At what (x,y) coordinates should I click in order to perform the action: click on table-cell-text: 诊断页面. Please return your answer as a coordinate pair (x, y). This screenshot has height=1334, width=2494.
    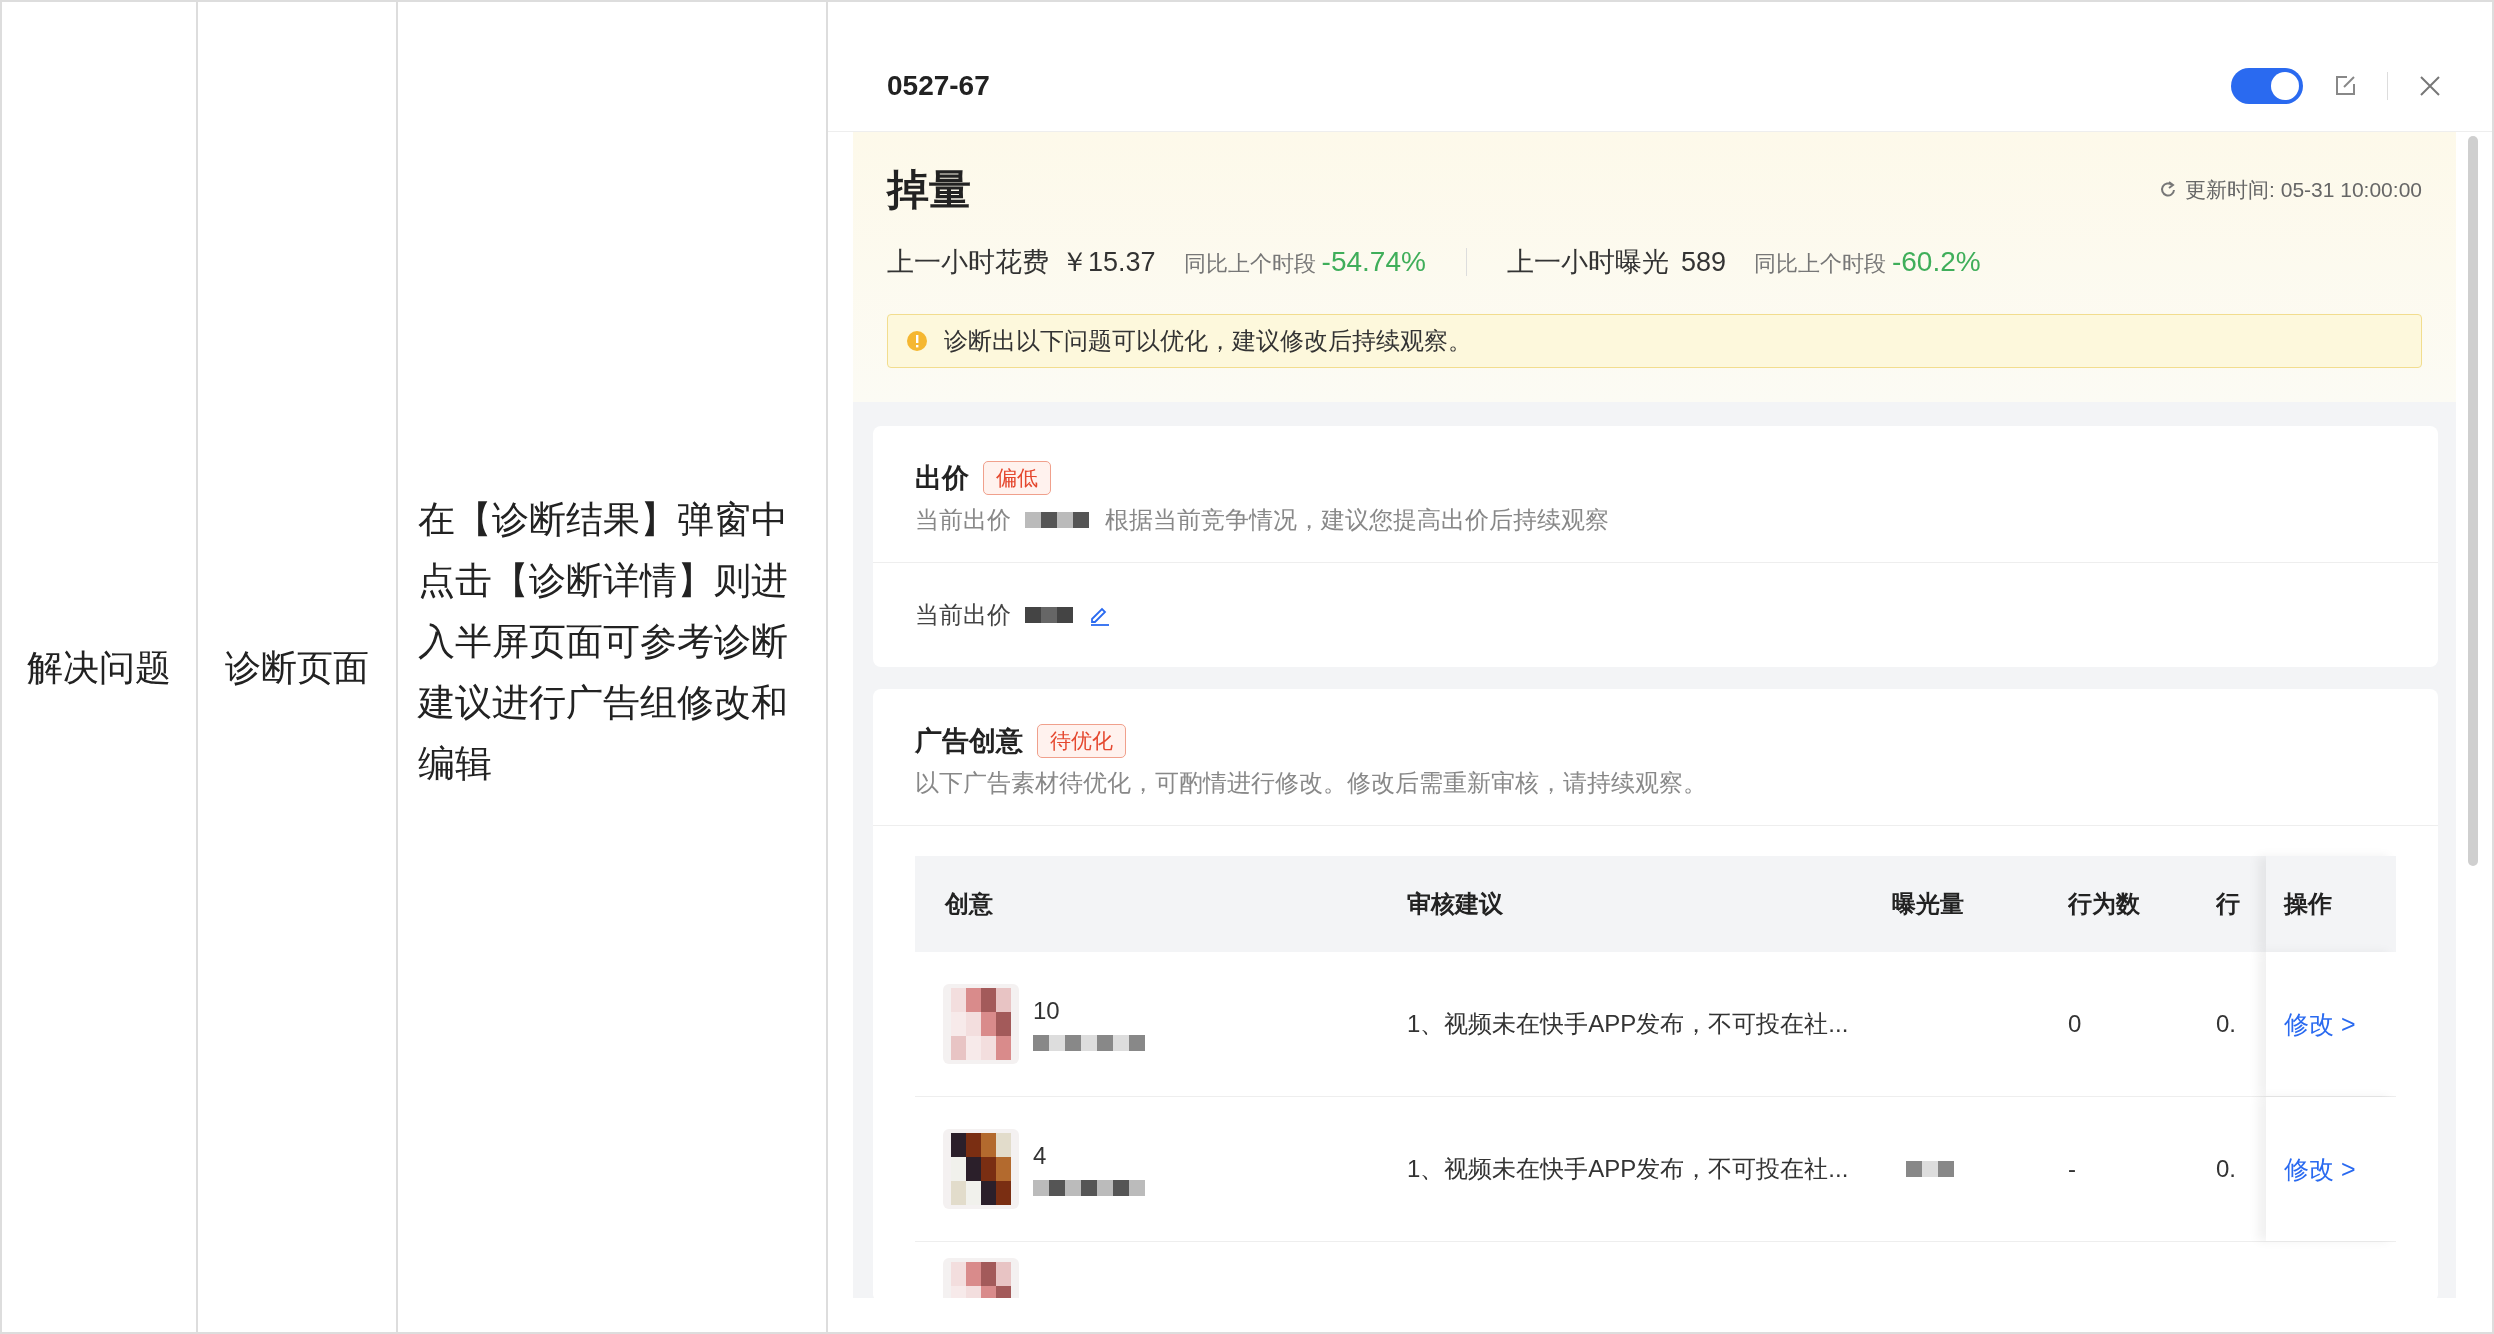
    Looking at the image, I should click on (297, 667).